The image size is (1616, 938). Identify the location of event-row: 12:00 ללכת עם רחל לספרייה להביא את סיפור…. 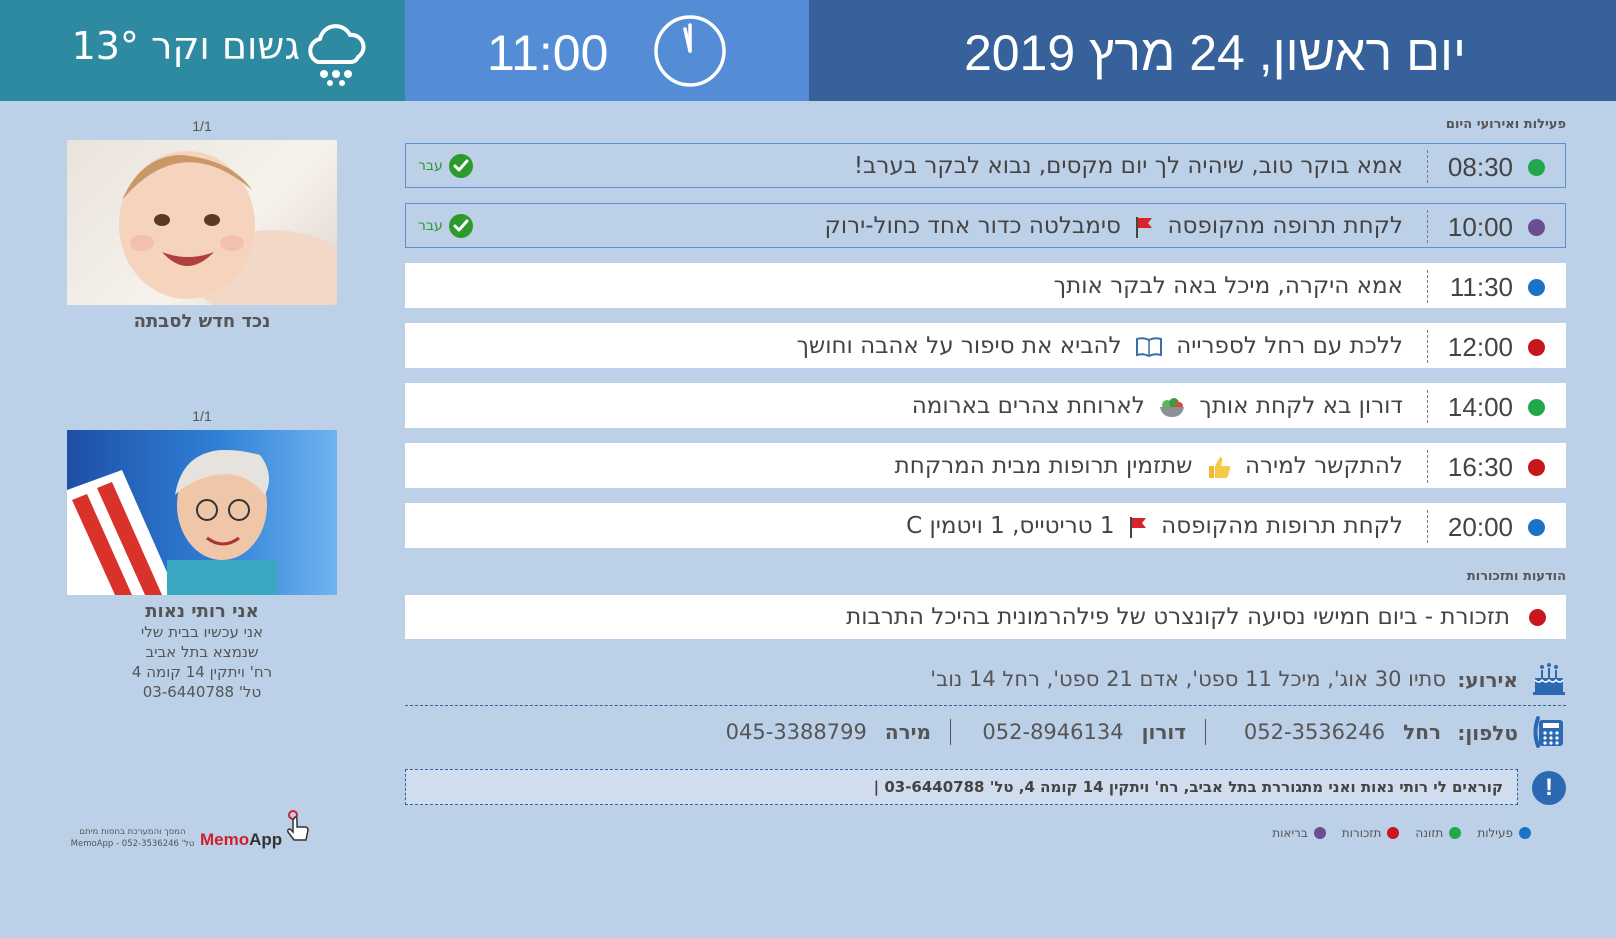
(985, 345).